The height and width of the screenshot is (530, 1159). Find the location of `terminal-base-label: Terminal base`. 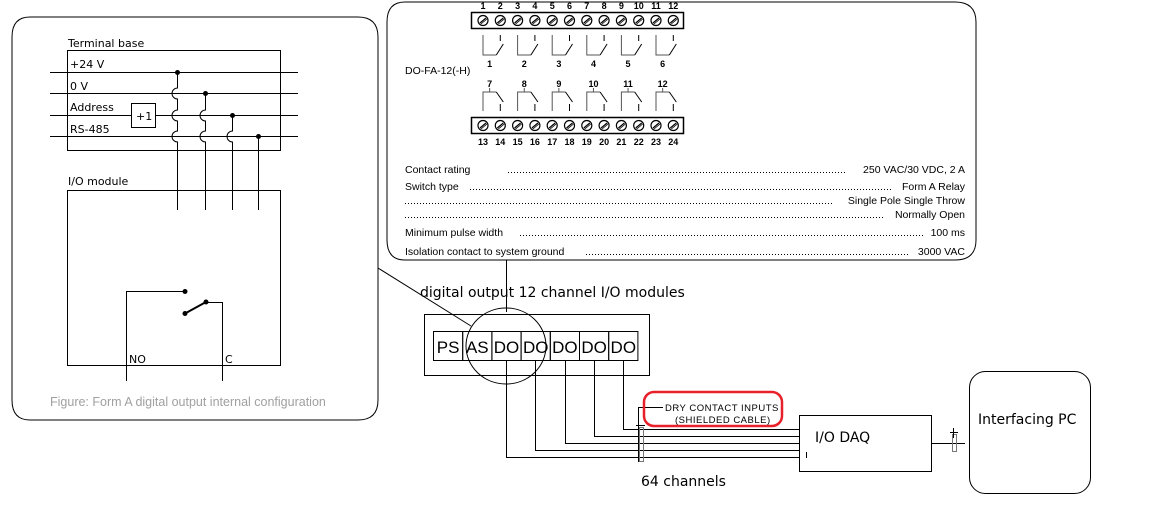

terminal-base-label: Terminal base is located at coordinates (105, 43).